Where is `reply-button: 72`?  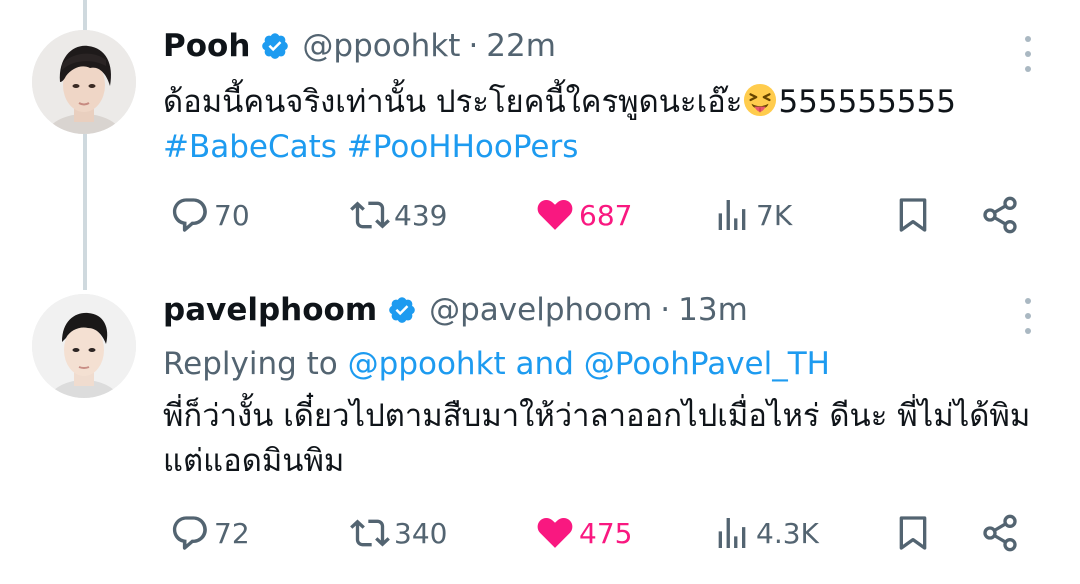
reply-button: 72 is located at coordinates (210, 533).